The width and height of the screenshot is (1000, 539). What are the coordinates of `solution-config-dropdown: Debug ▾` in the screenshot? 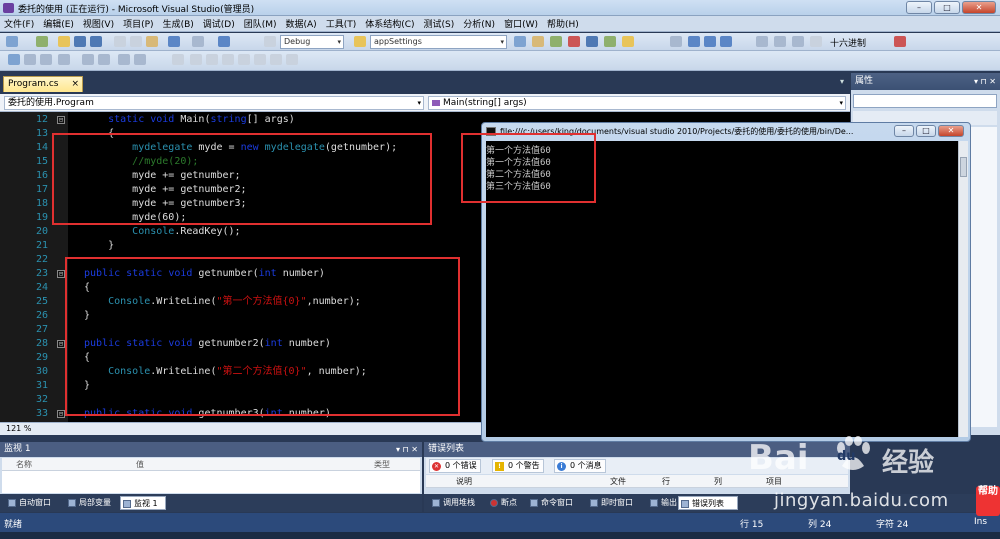 It's located at (312, 42).